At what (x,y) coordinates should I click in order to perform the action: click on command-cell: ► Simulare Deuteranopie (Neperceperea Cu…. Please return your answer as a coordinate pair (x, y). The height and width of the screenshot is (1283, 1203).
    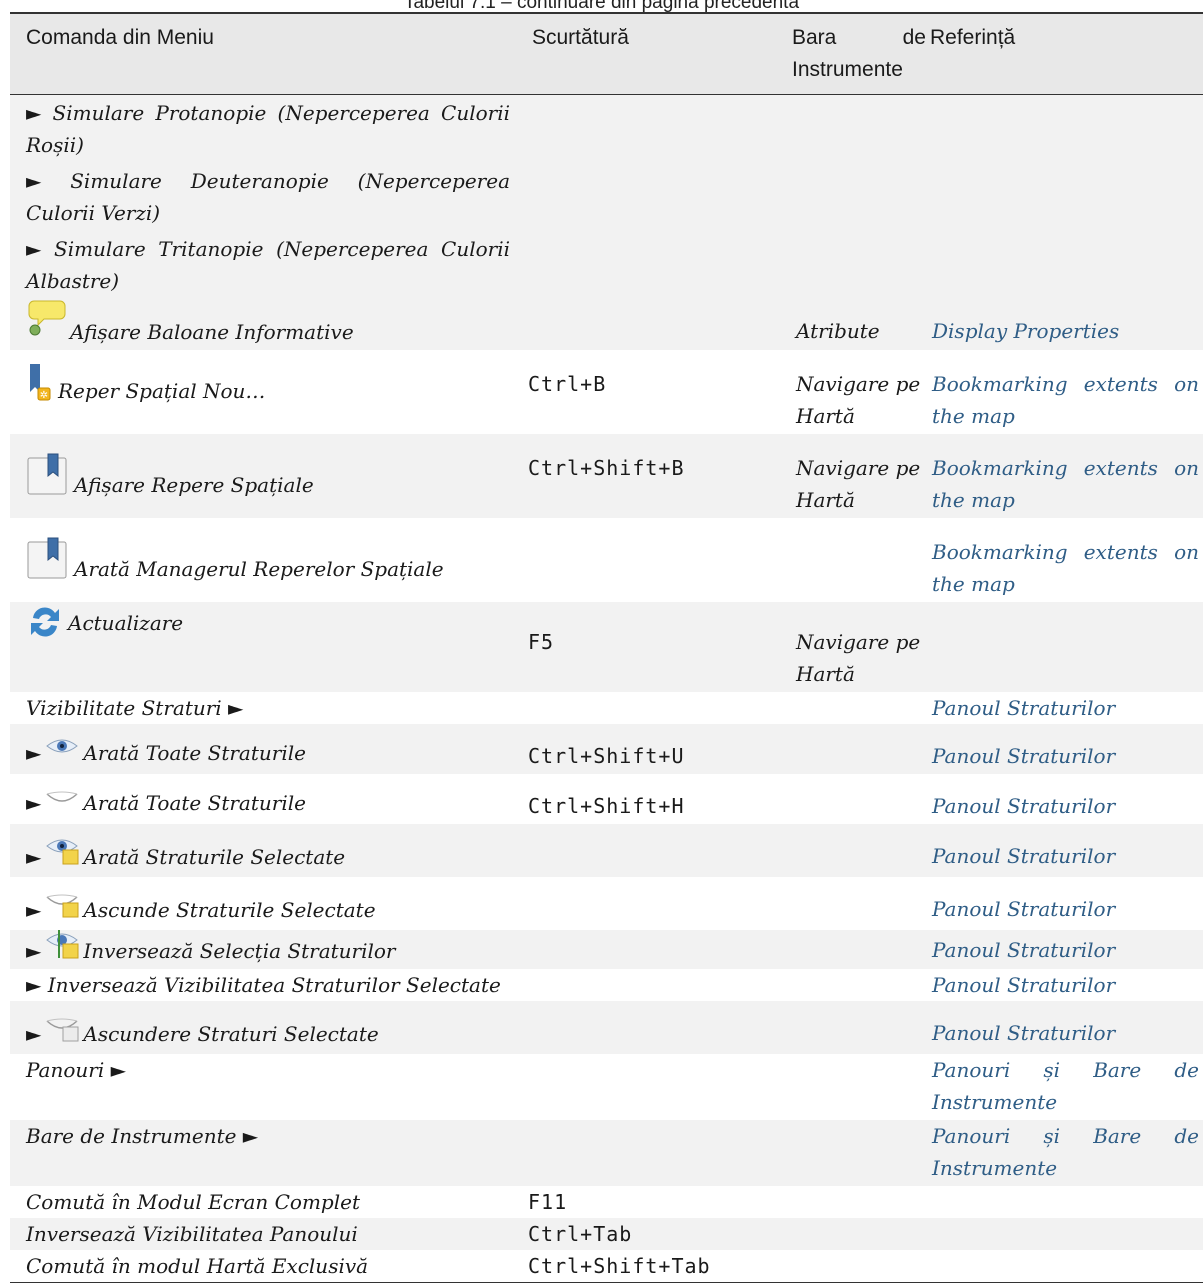
    Looking at the image, I should click on (268, 197).